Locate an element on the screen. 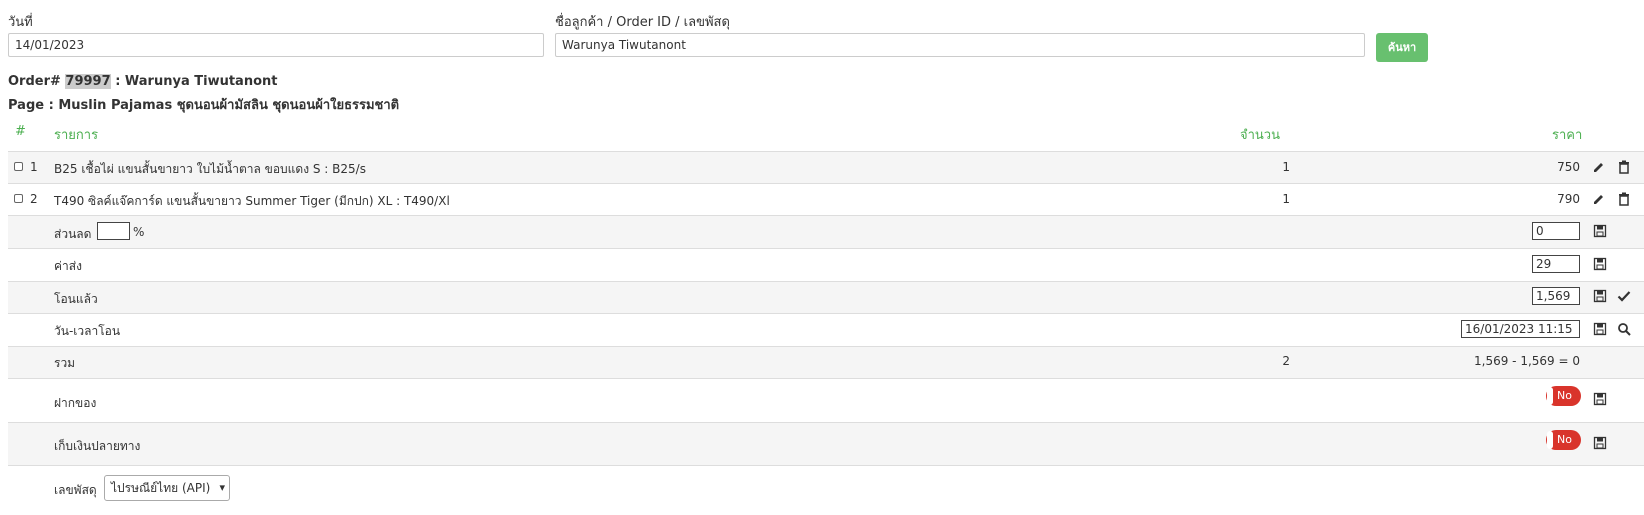 The width and height of the screenshot is (1644, 515). col-header-price: ราคา is located at coordinates (1567, 135).